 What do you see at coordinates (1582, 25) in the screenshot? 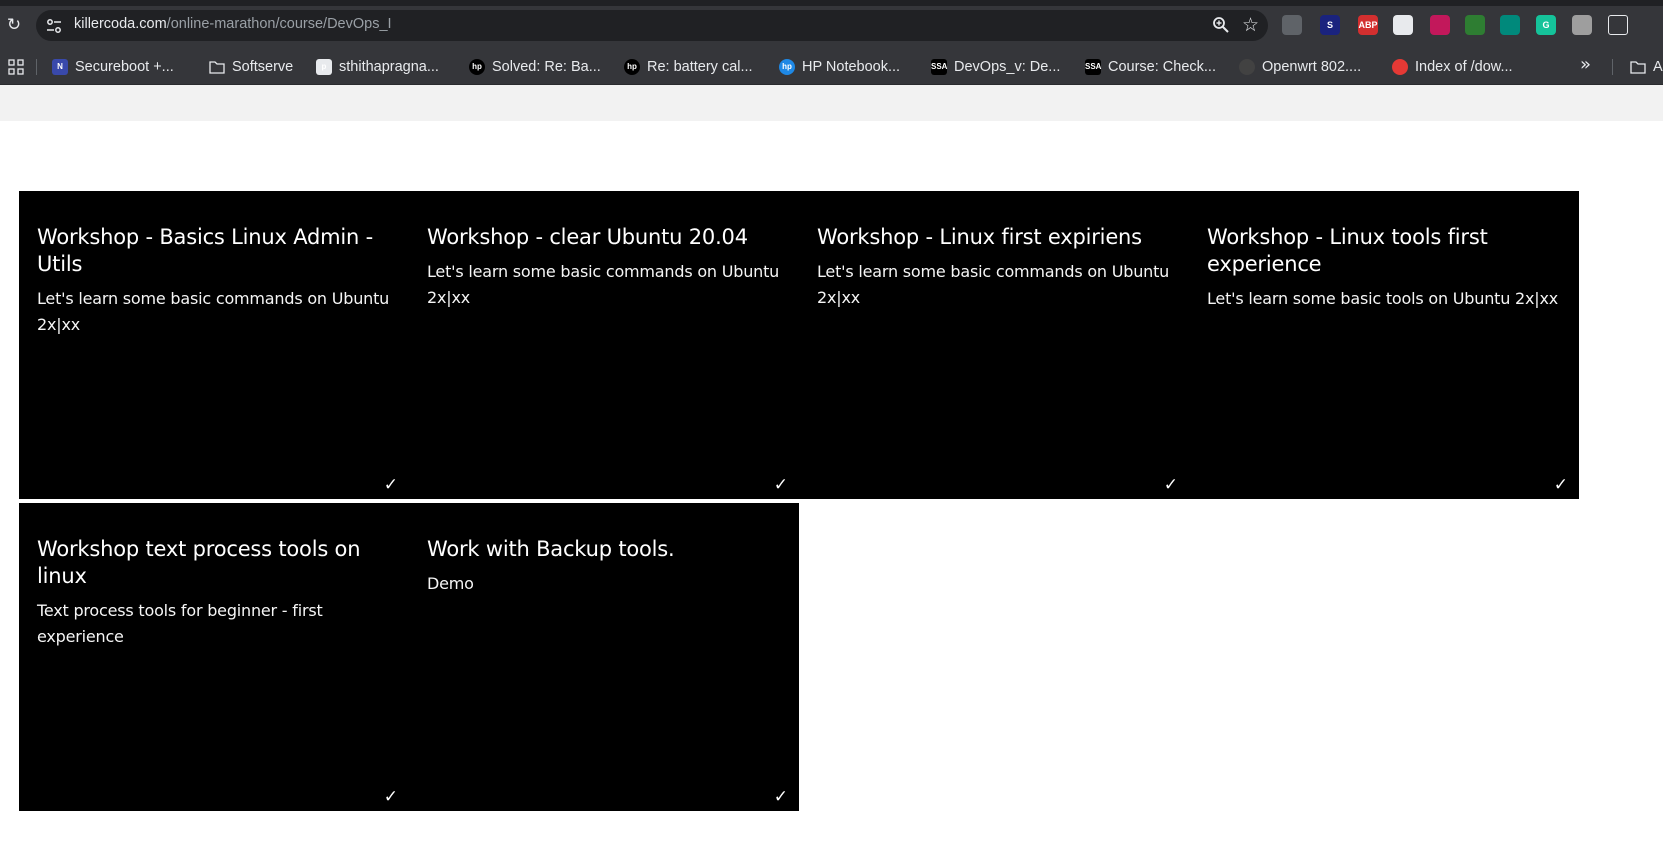
I see `printer-extension-icon` at bounding box center [1582, 25].